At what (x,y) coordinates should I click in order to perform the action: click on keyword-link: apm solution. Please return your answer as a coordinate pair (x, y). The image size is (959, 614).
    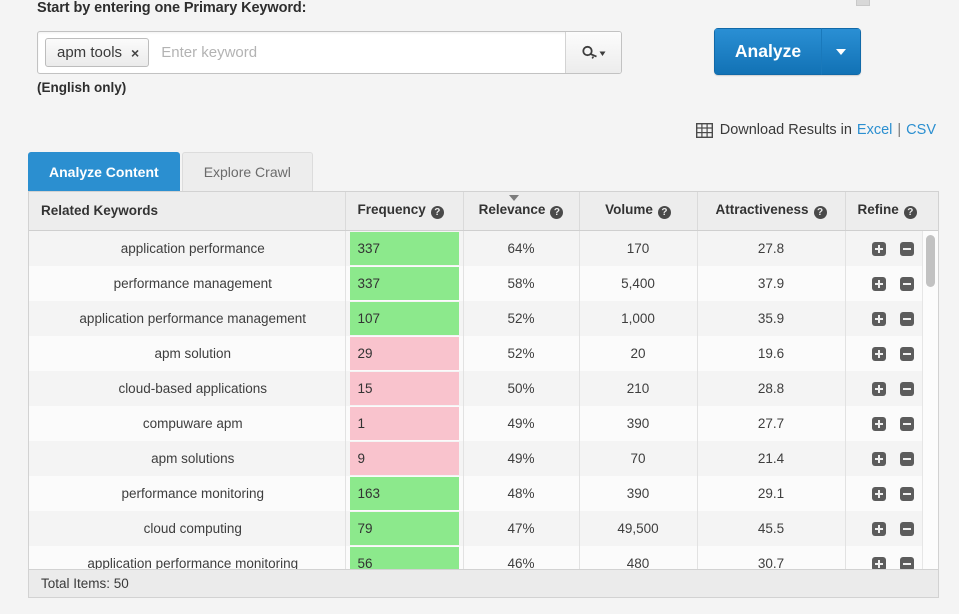
    Looking at the image, I should click on (187, 353).